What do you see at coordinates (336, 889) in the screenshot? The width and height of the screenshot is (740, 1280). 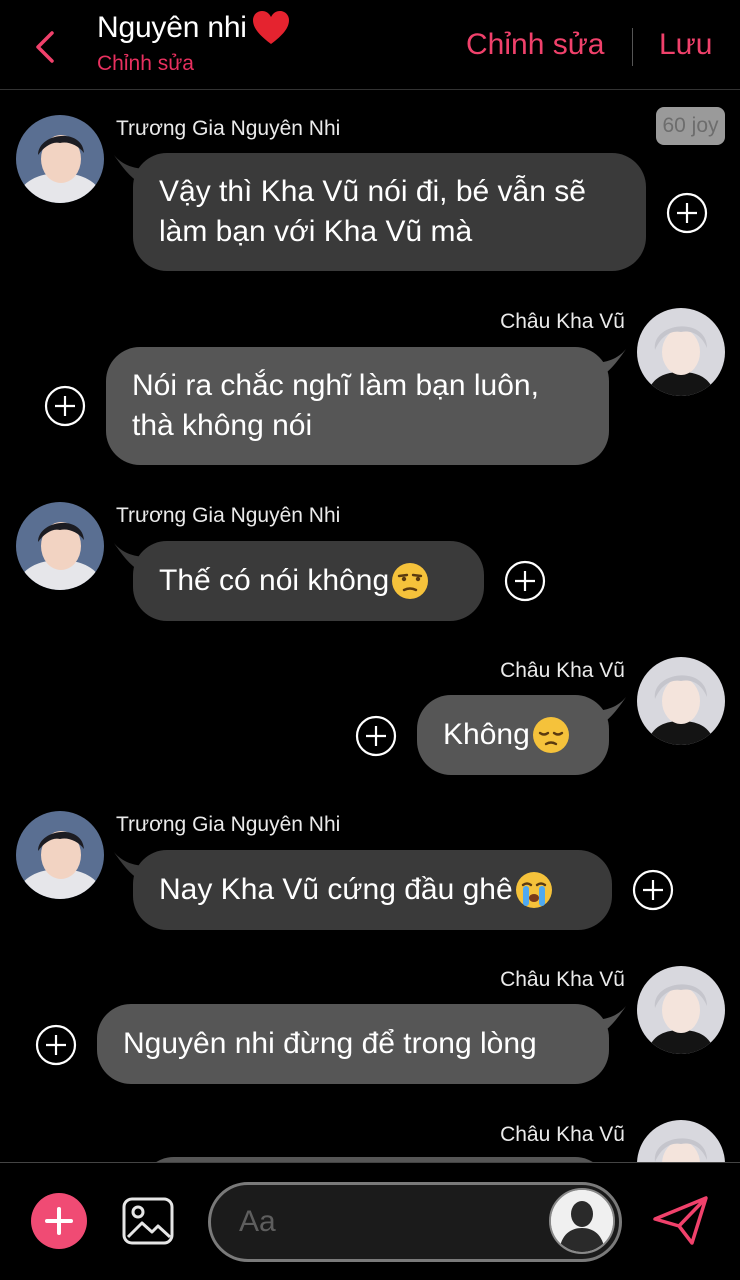 I see `message-text: Nay Kha Vũ cứng đầu ghê` at bounding box center [336, 889].